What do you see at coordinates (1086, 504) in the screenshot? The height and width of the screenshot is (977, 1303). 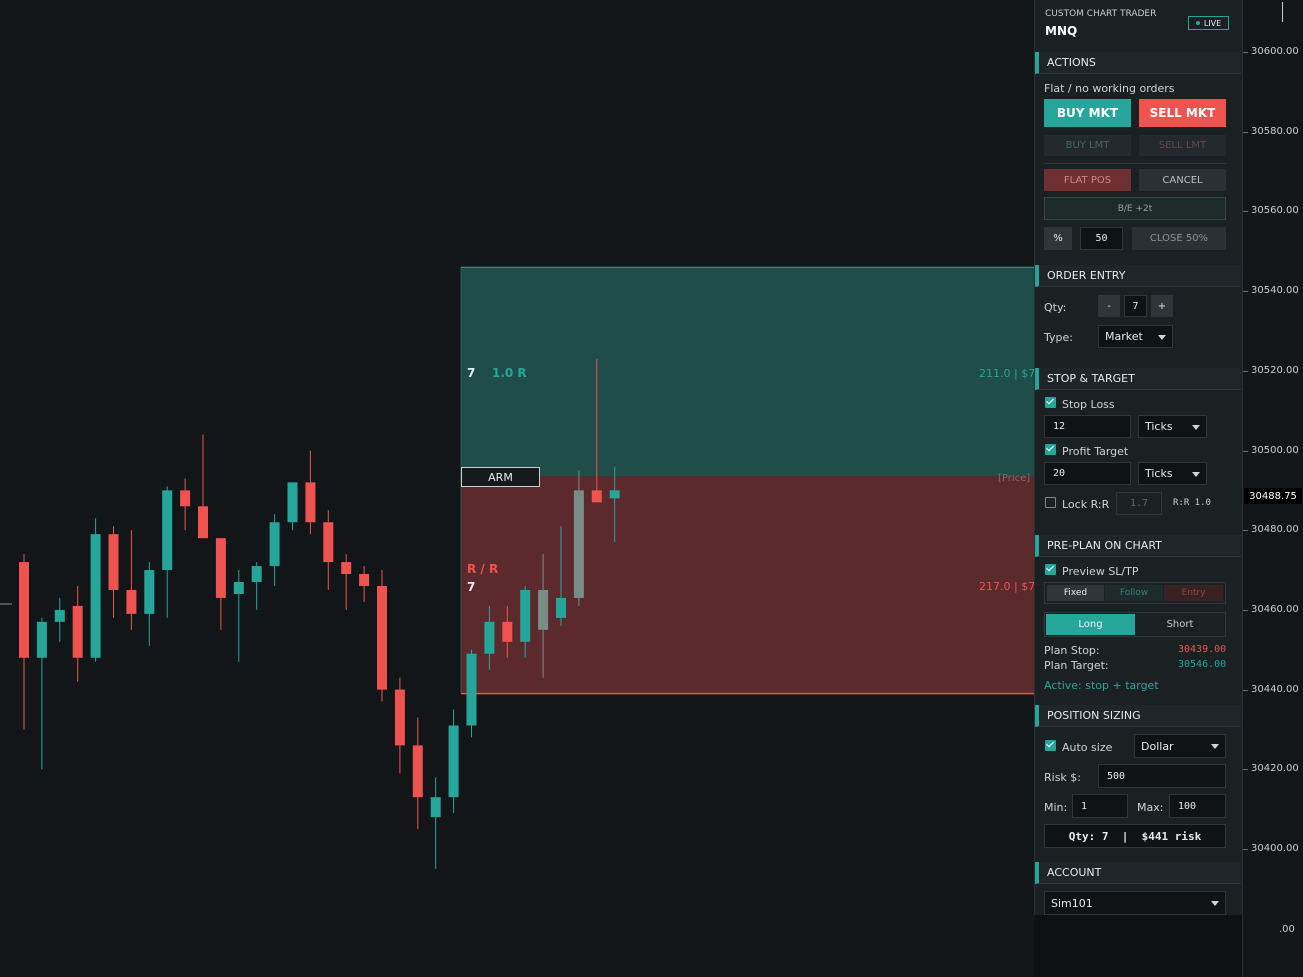 I see `lock-rr-label: Lock R:R` at bounding box center [1086, 504].